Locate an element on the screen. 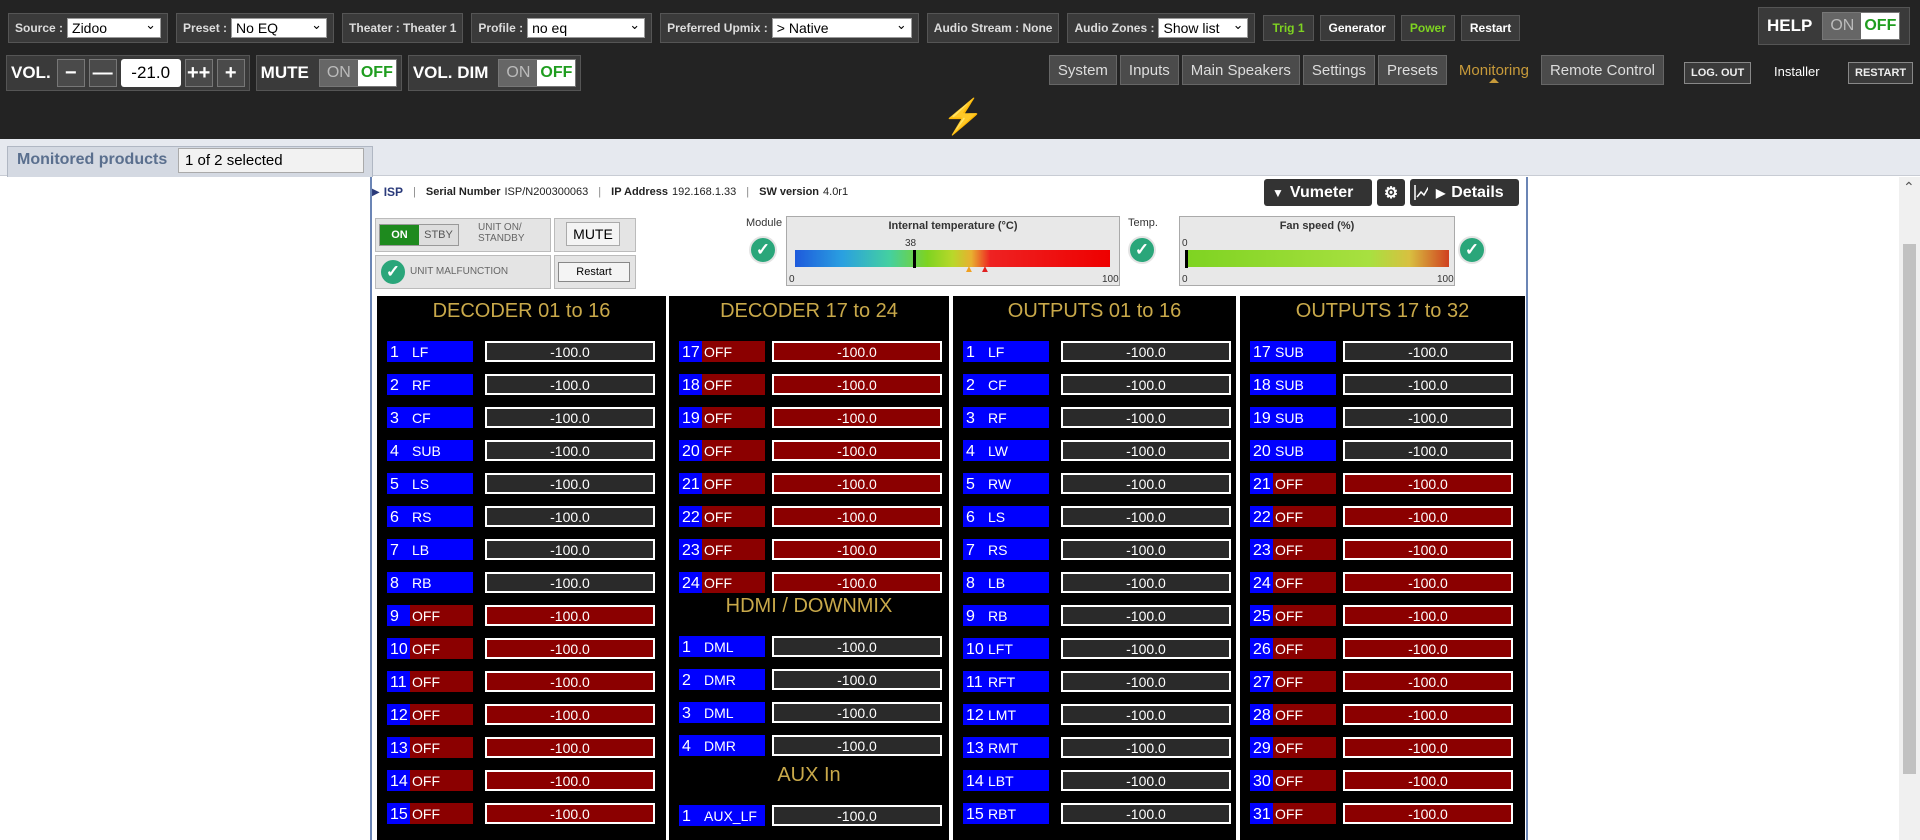 The image size is (1920, 840). scroll-up-icon: ⌃ is located at coordinates (1909, 187).